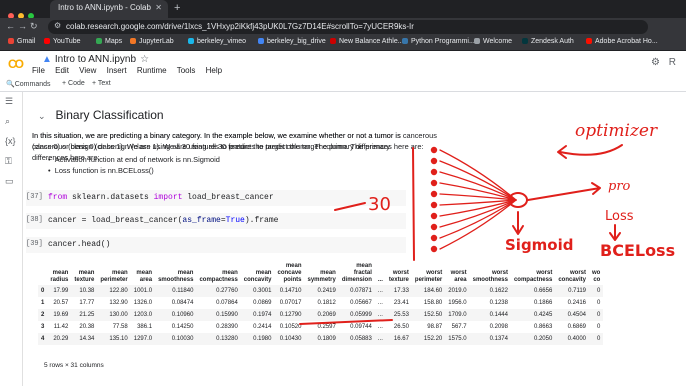 This screenshot has width=686, height=386. What do you see at coordinates (616, 131) in the screenshot?
I see `annotation-optimizer: optimizer` at bounding box center [616, 131].